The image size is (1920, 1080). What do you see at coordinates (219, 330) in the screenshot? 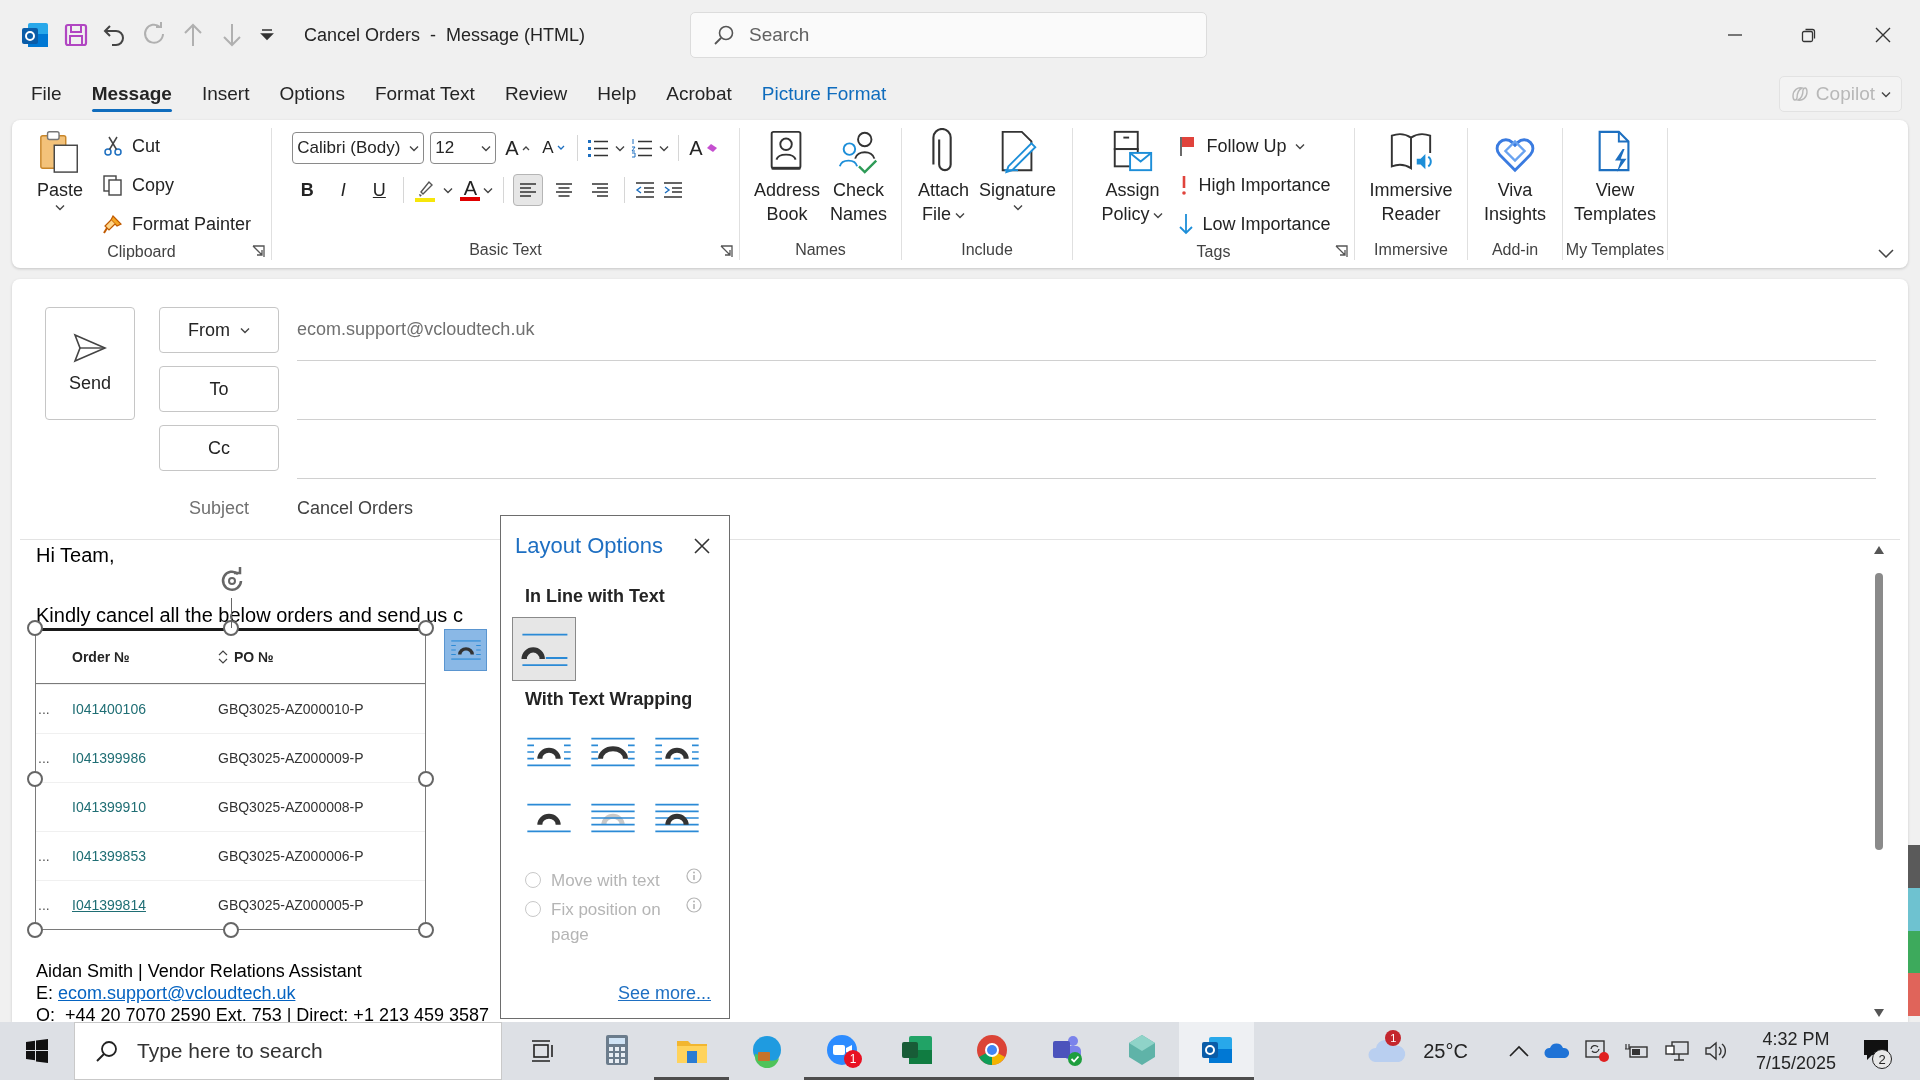
I see `from-button: From` at bounding box center [219, 330].